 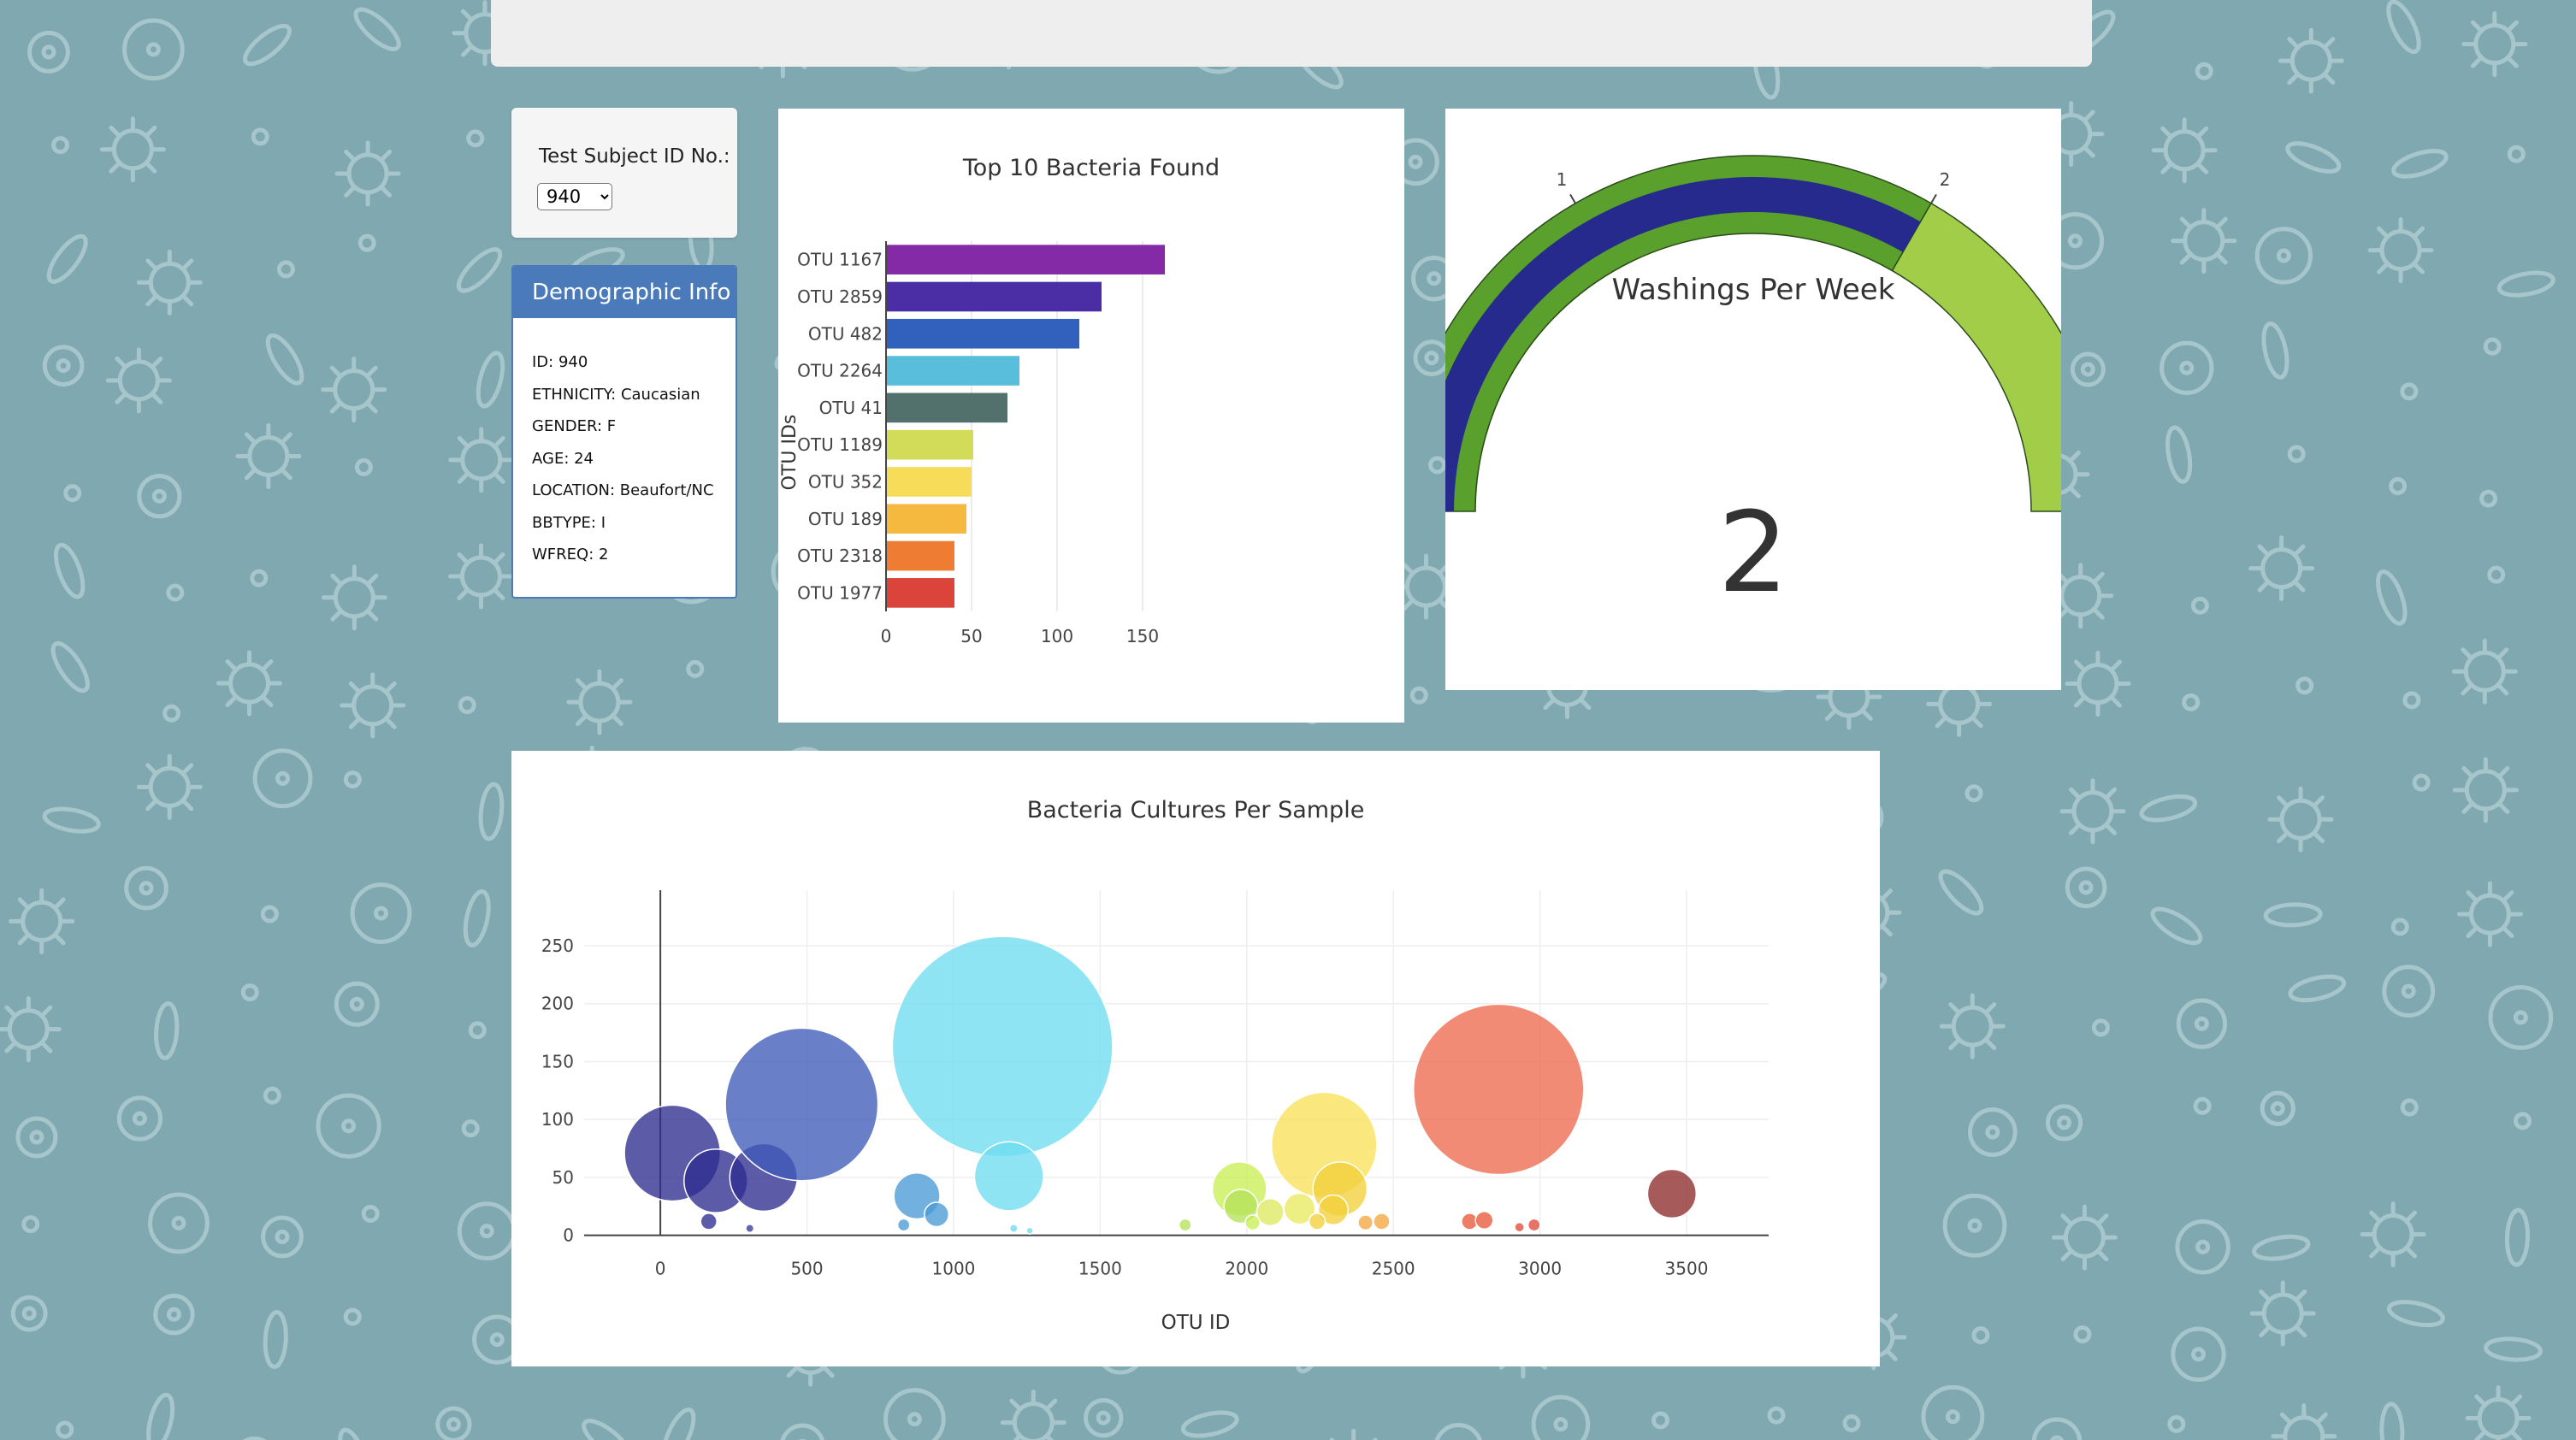 What do you see at coordinates (1160, 1085) in the screenshot?
I see `bubble-chart-bubbles` at bounding box center [1160, 1085].